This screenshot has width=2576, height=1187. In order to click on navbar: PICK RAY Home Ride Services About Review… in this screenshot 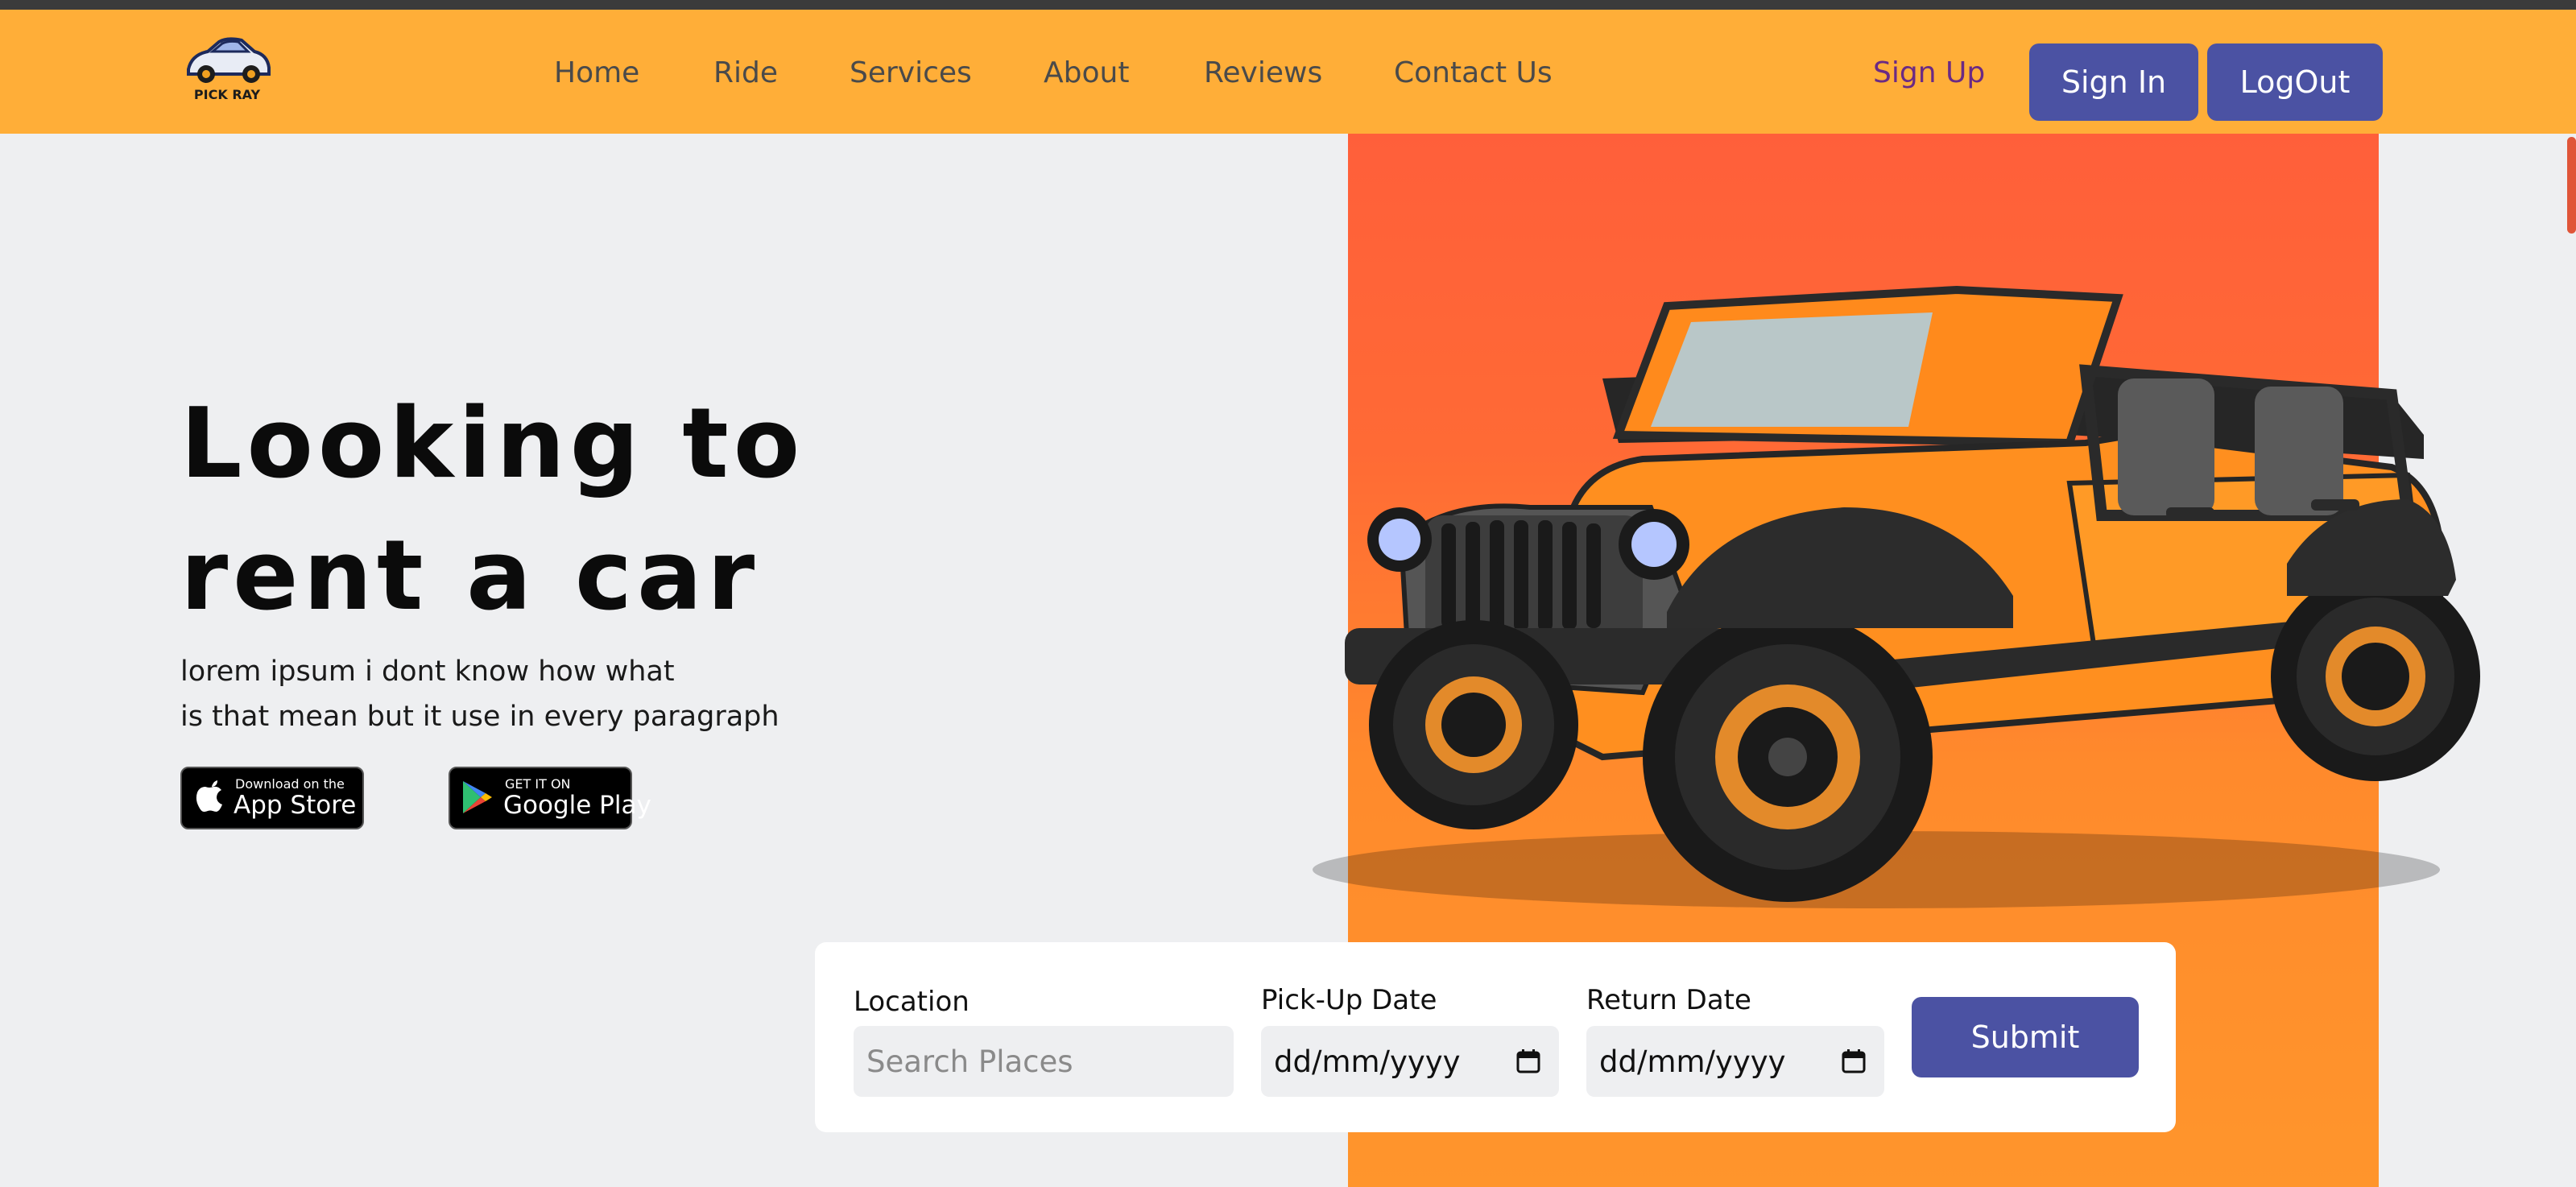, I will do `click(1288, 72)`.